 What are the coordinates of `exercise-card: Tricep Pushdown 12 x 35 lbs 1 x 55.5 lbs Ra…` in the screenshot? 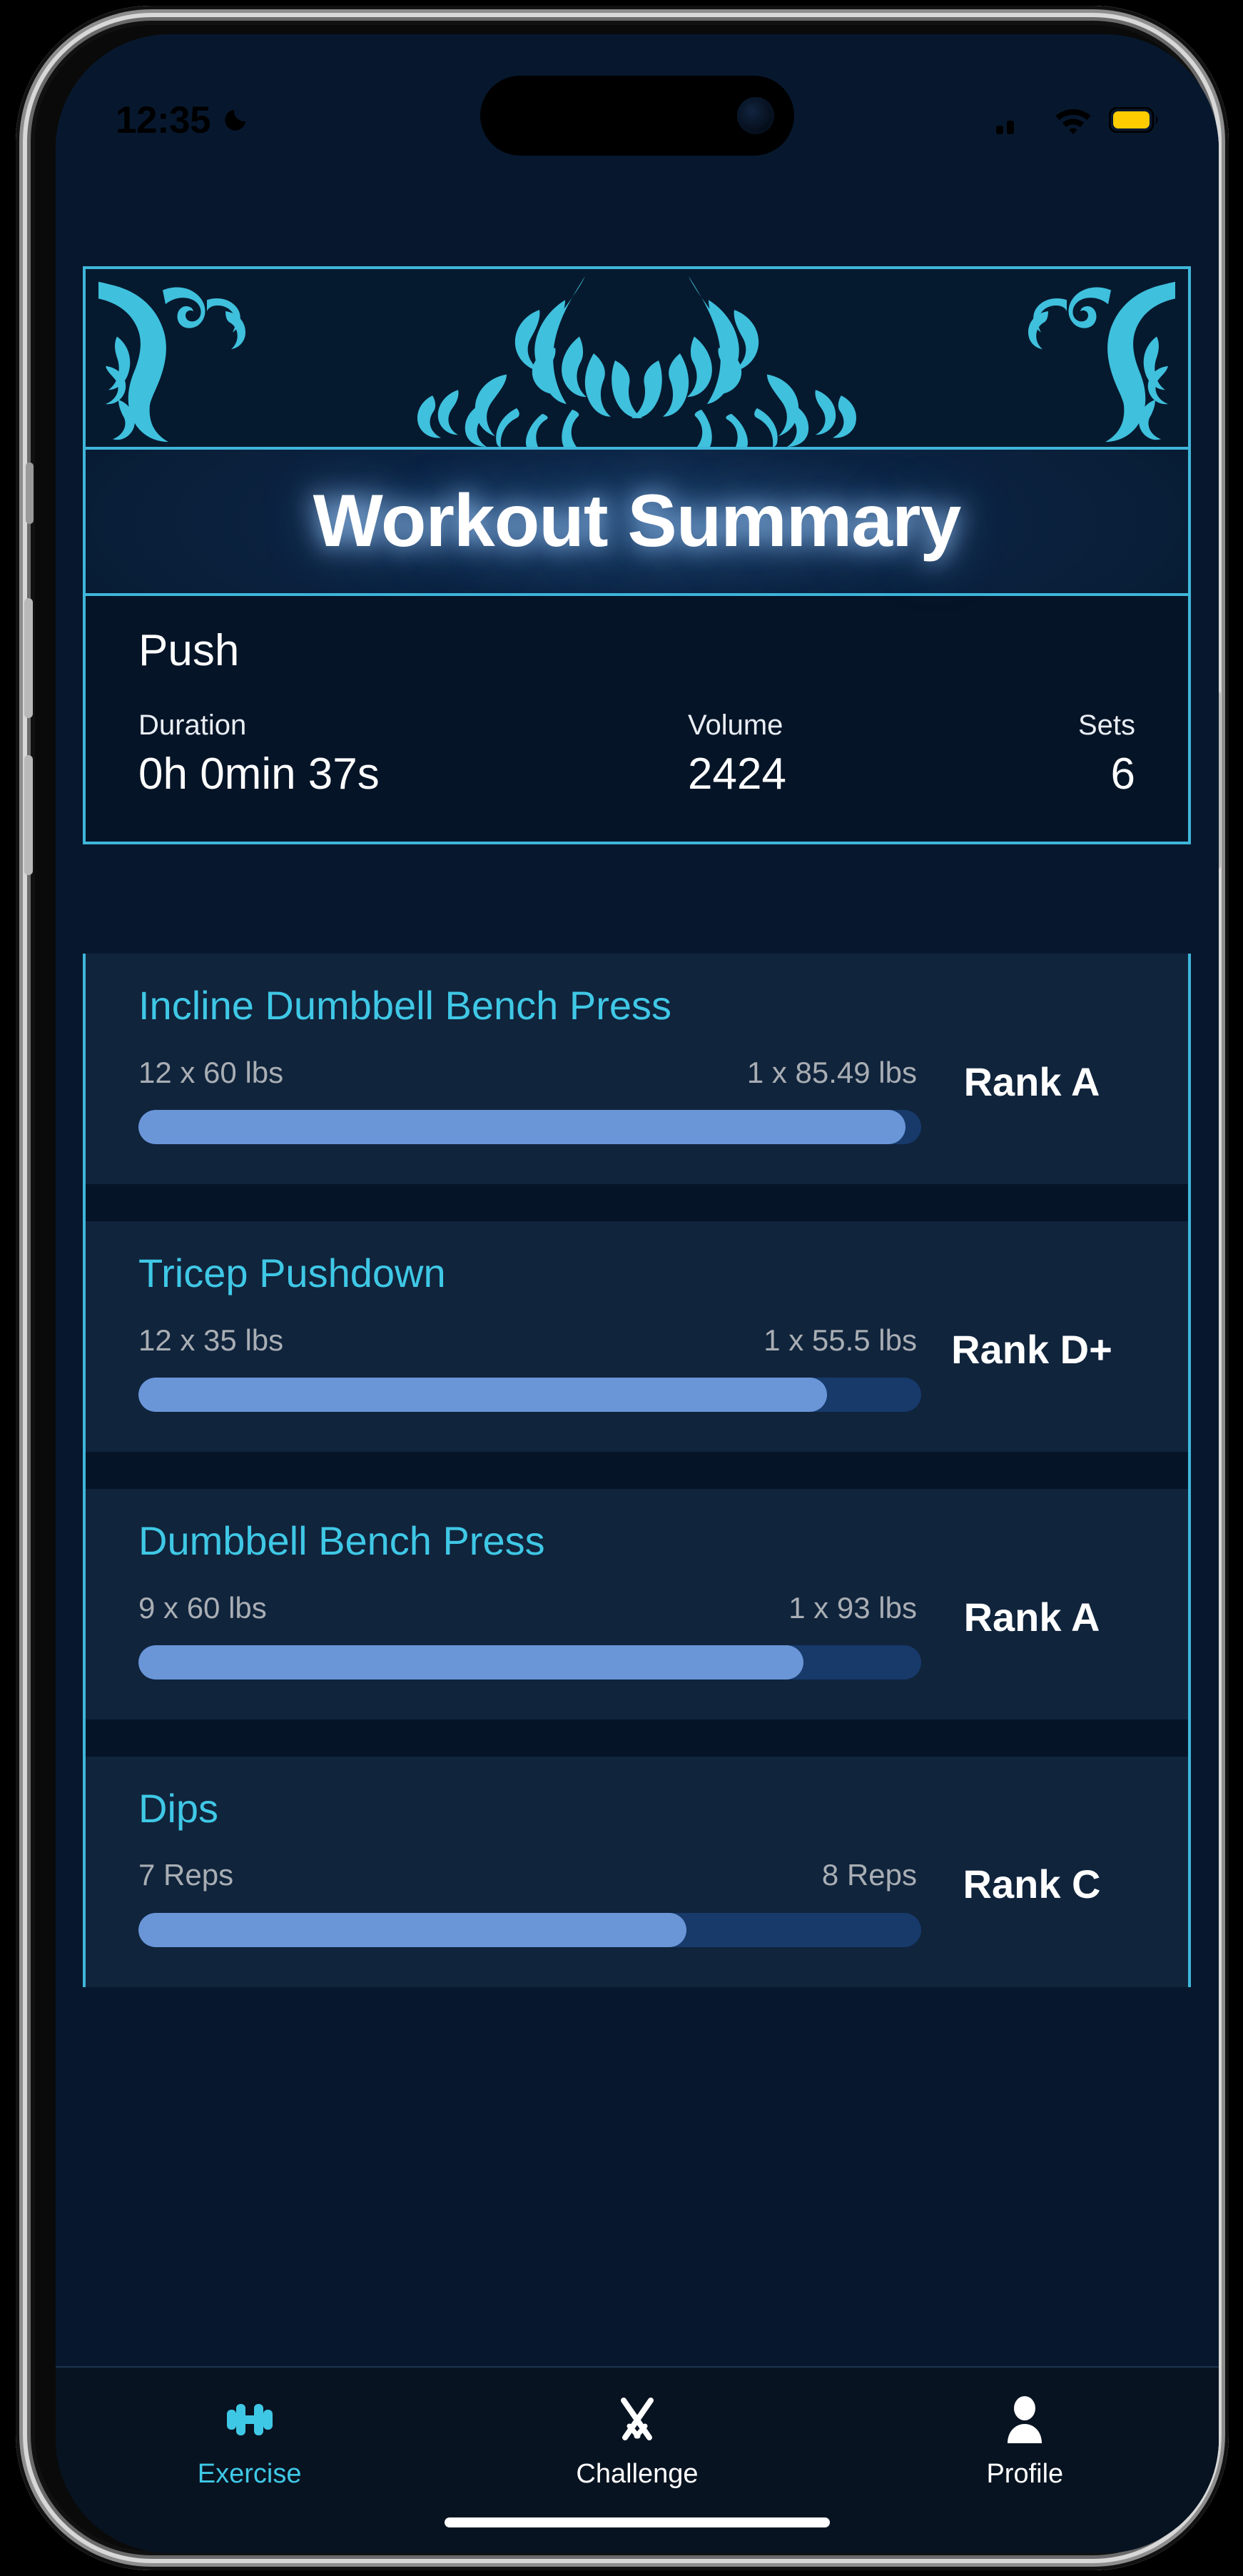 It's located at (637, 1336).